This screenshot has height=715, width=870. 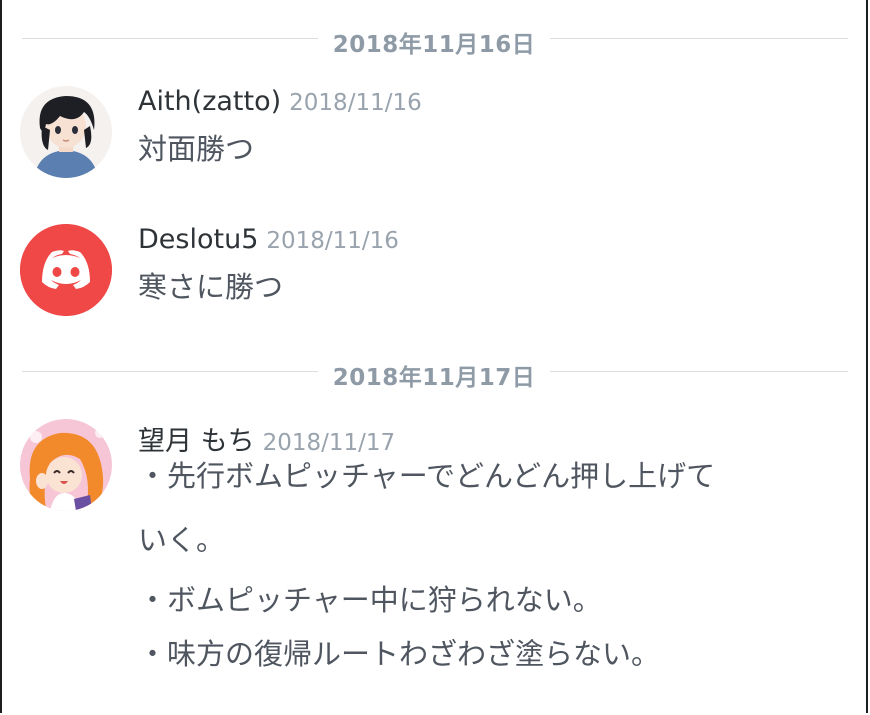 What do you see at coordinates (209, 101) in the screenshot?
I see `username: Aith(zatto)` at bounding box center [209, 101].